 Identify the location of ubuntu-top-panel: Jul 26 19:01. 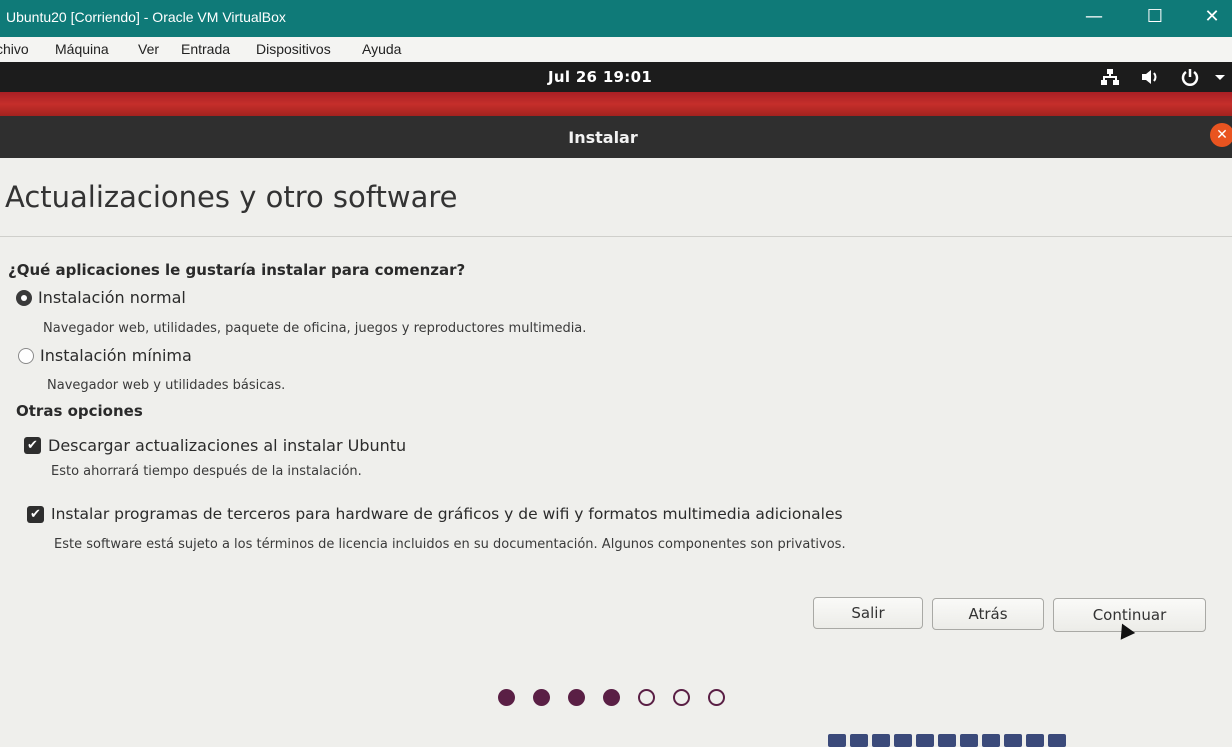
(616, 77).